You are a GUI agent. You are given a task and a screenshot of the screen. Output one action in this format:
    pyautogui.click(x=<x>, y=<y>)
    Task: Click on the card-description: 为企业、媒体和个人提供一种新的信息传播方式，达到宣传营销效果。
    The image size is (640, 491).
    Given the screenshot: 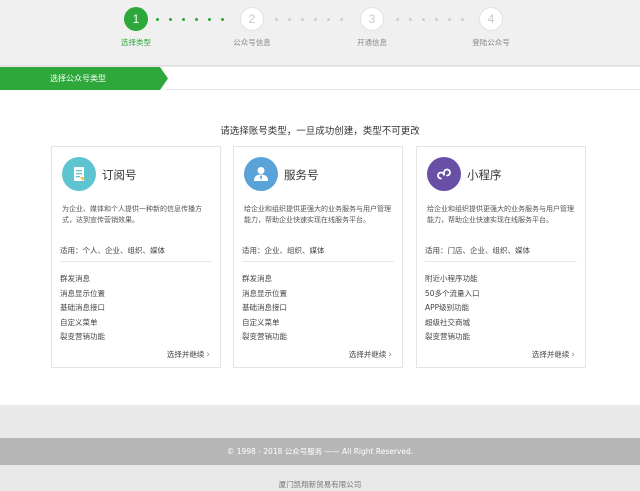 What is the action you would take?
    pyautogui.click(x=132, y=214)
    